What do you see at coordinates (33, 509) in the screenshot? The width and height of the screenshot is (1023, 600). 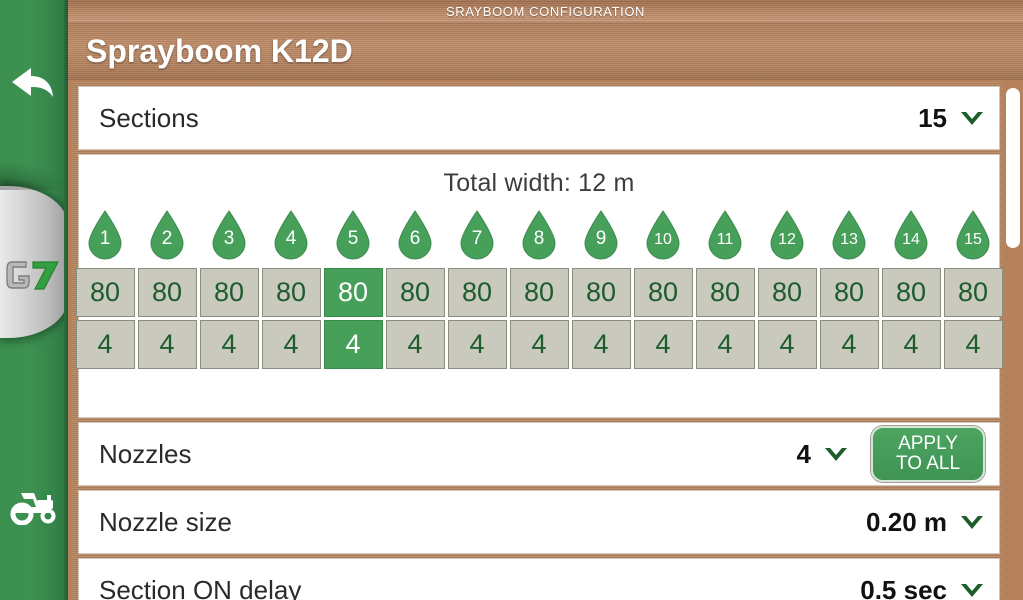 I see `tractor-icon` at bounding box center [33, 509].